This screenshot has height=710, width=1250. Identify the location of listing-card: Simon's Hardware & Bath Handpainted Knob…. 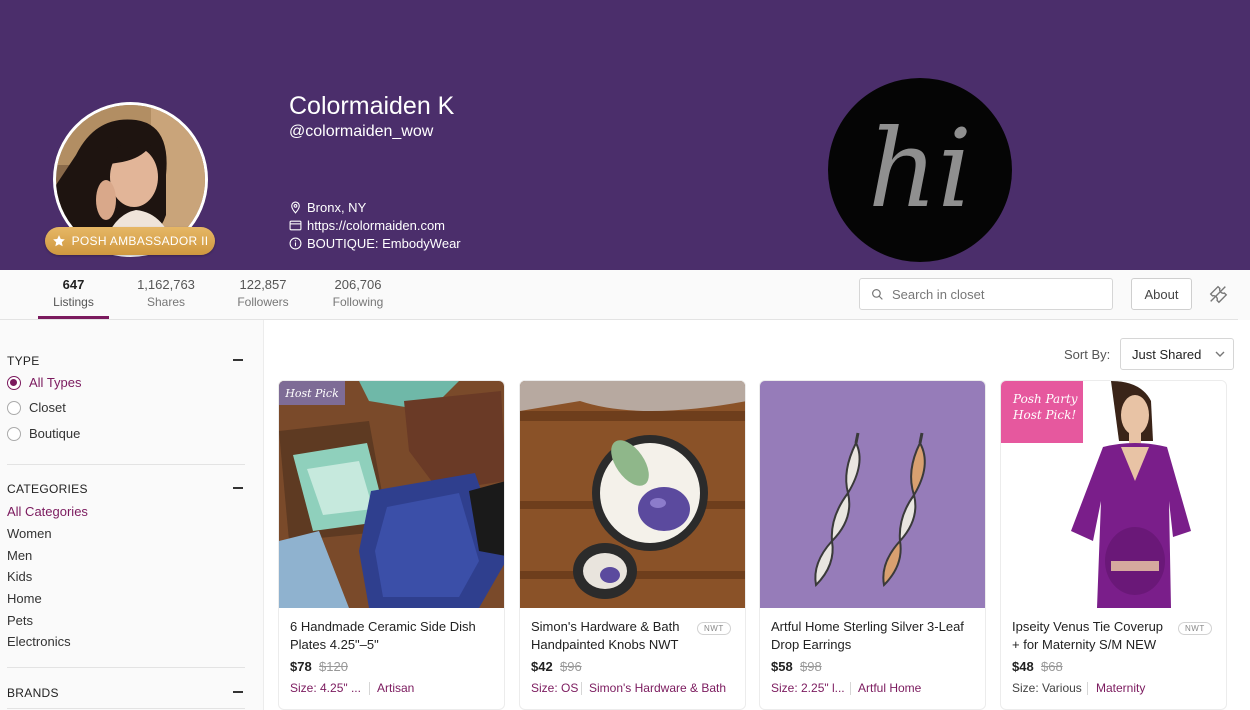
(632, 545).